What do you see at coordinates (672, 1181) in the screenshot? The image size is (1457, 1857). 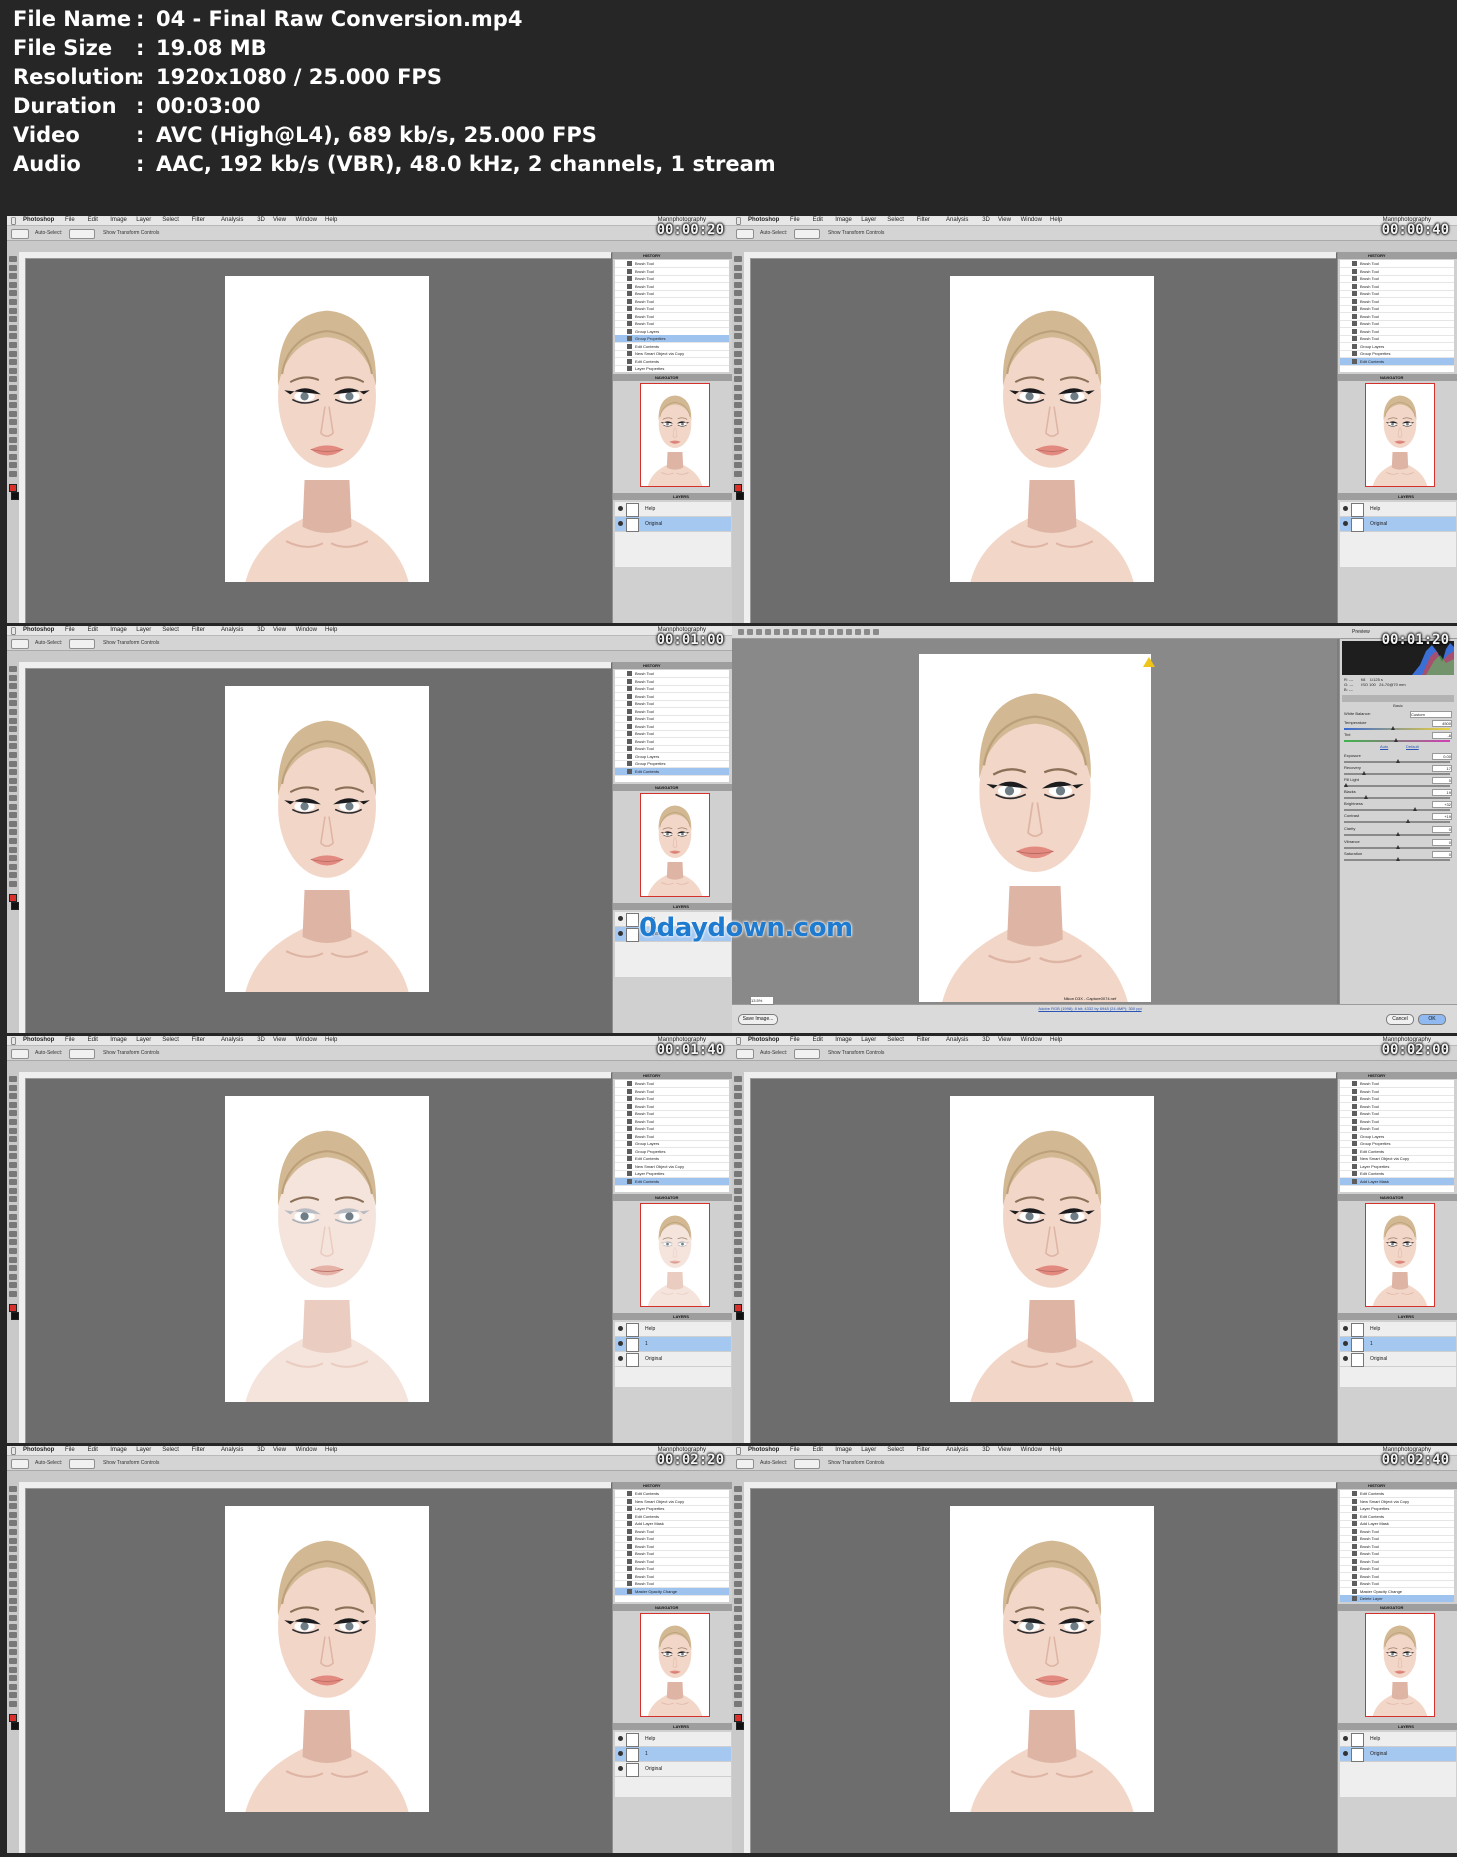 I see `history-item: Edit Contents` at bounding box center [672, 1181].